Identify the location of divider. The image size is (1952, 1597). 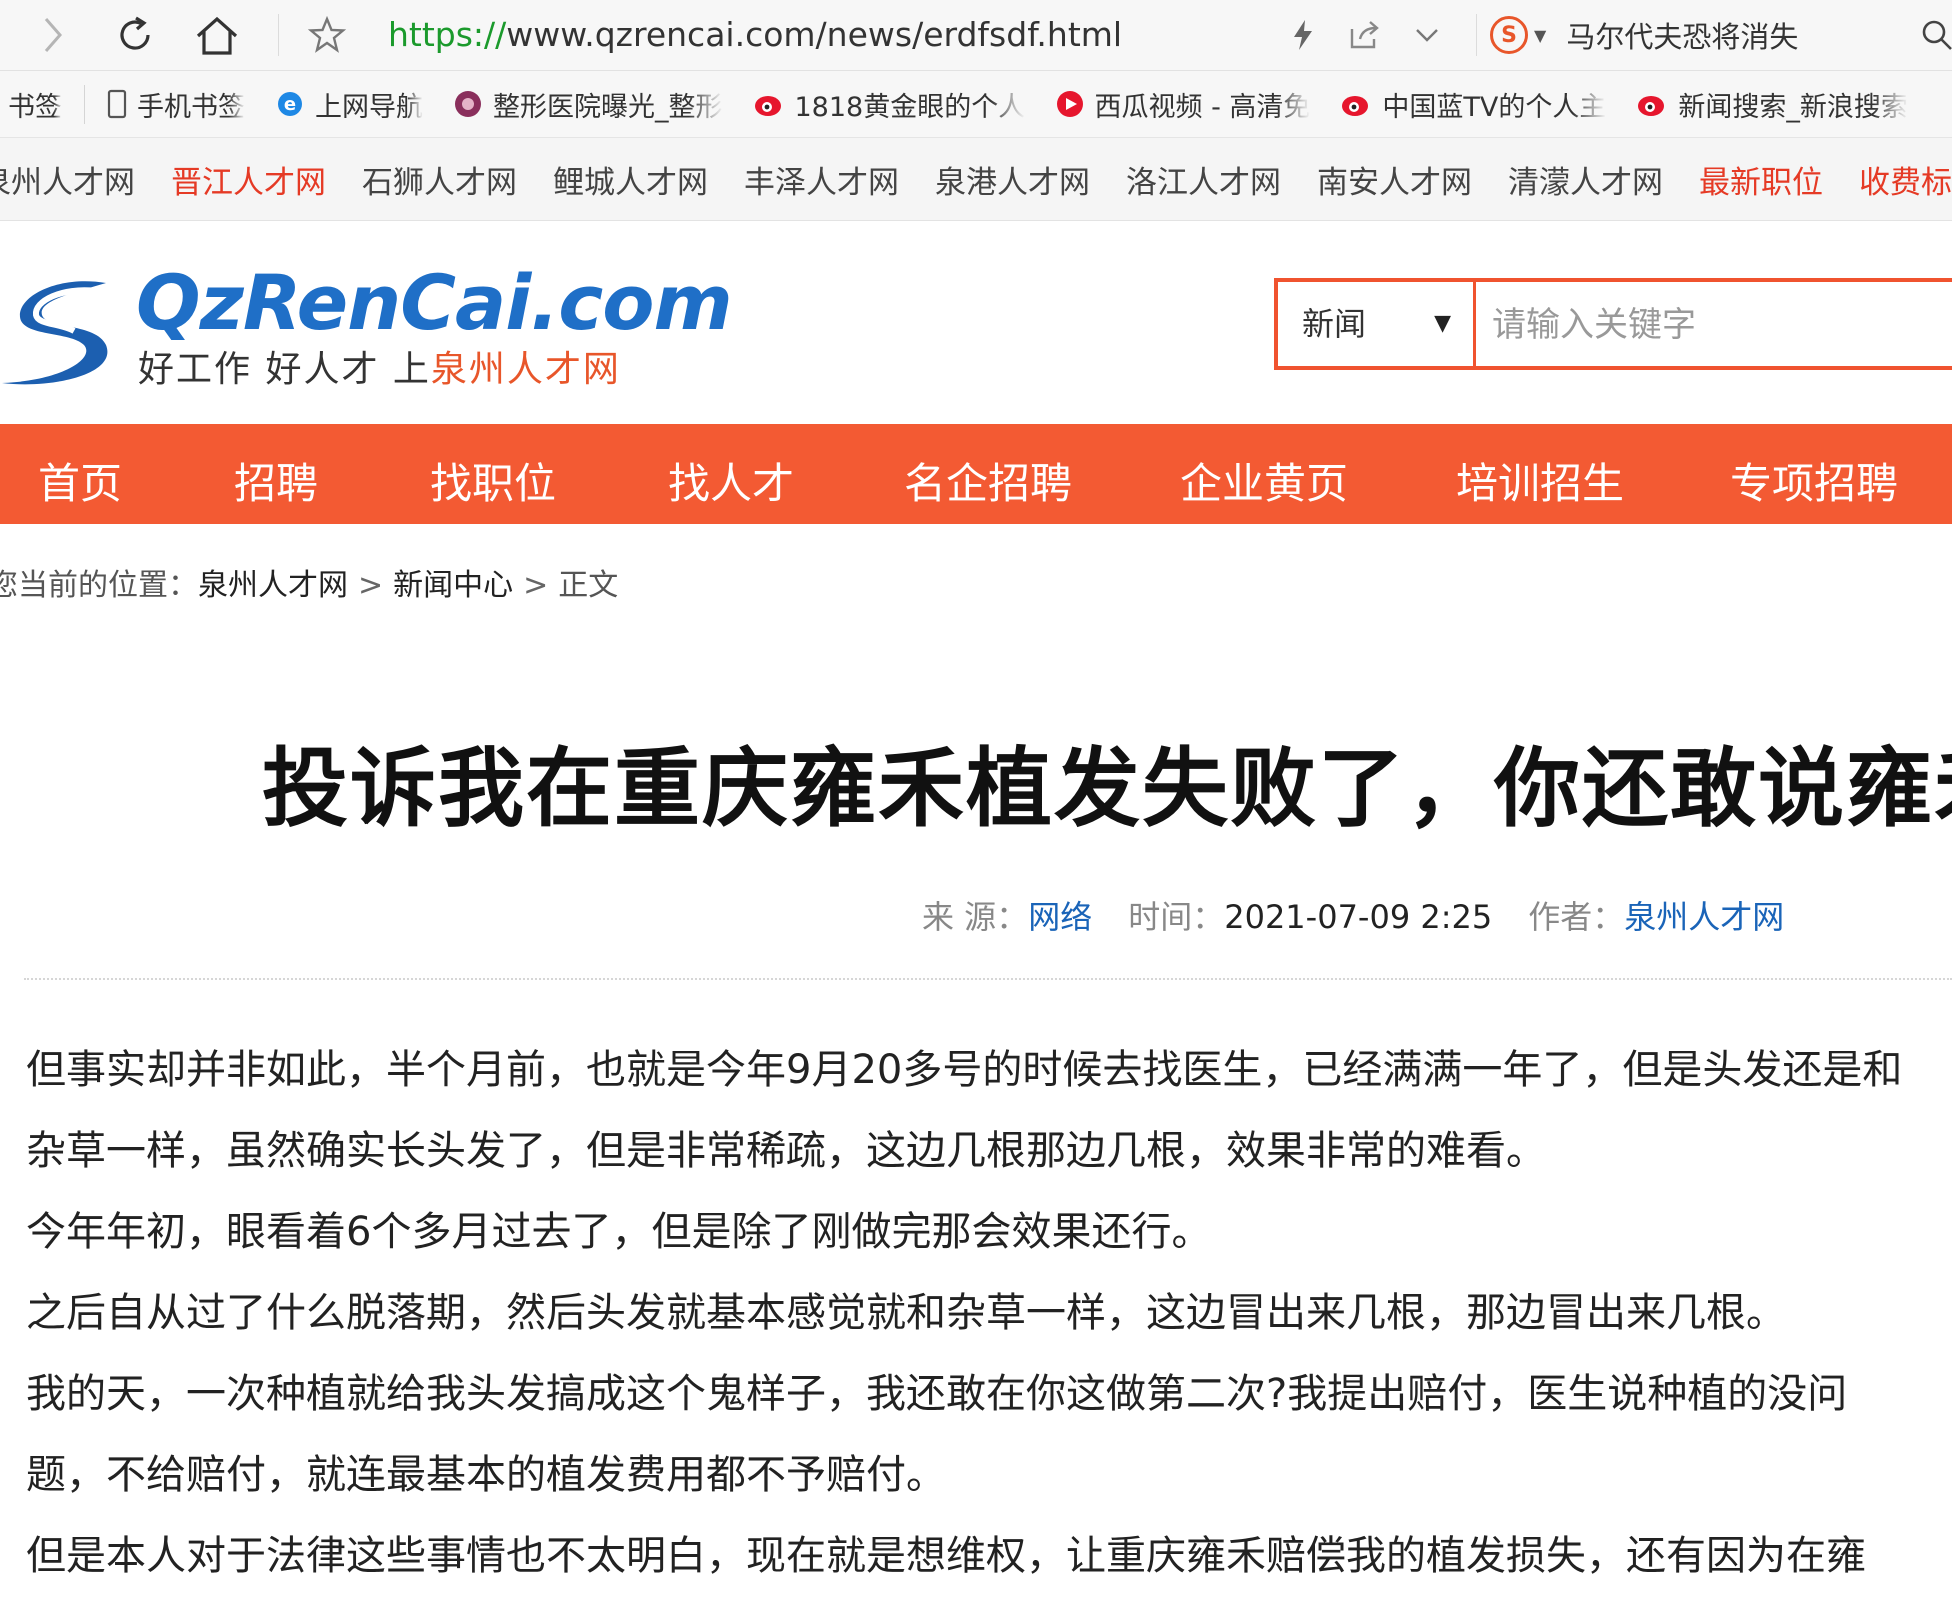
(988, 979).